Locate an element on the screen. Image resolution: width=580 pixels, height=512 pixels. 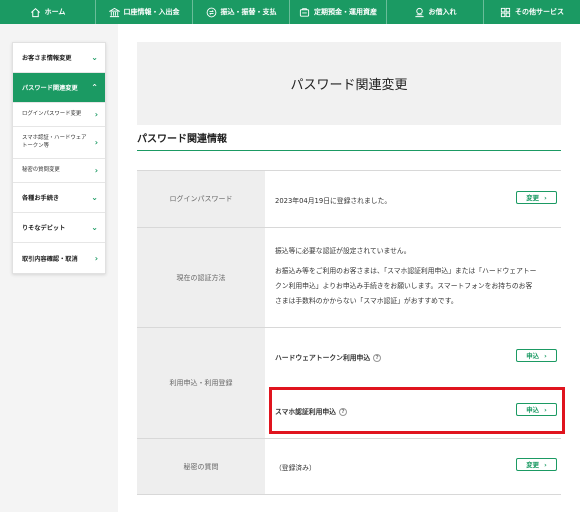
sidebar-subitem-secret-question: 秘密の質問変更 › is located at coordinates (59, 171).